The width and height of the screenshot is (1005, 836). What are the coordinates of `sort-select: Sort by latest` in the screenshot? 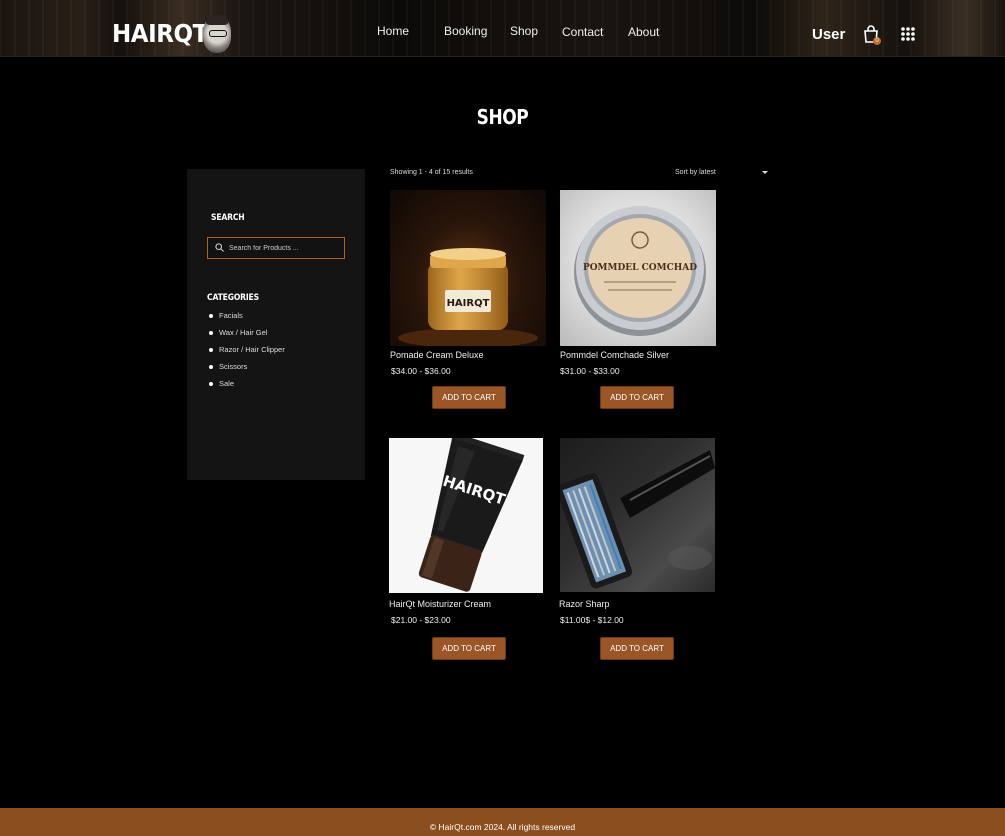 It's located at (722, 172).